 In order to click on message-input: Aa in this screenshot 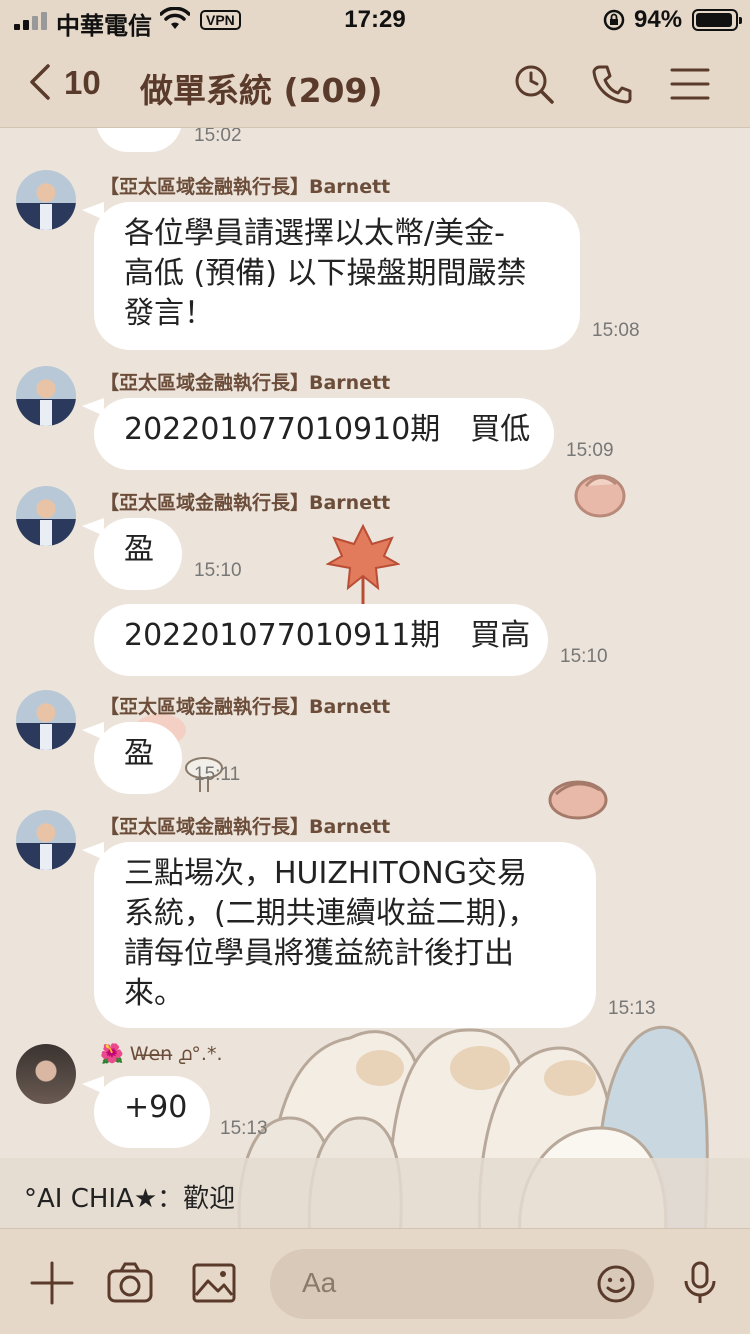, I will do `click(462, 1284)`.